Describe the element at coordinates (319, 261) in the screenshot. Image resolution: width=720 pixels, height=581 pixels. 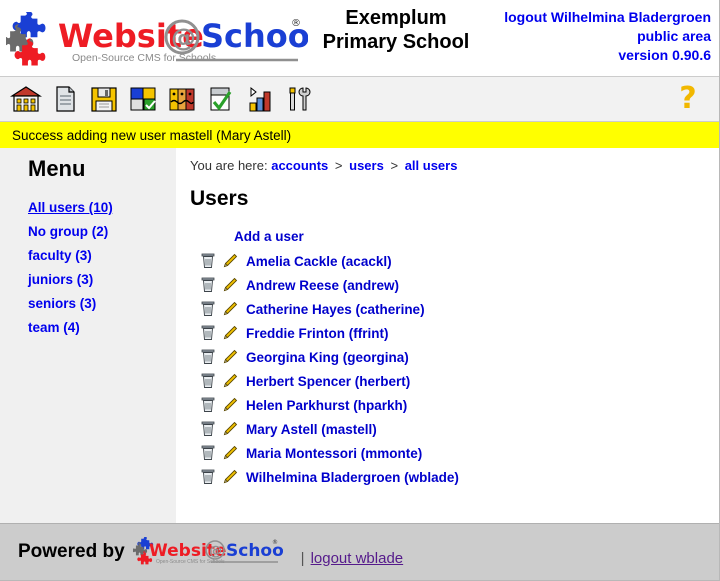
I see `user-link: Amelia Cackle (acackl)` at that location.